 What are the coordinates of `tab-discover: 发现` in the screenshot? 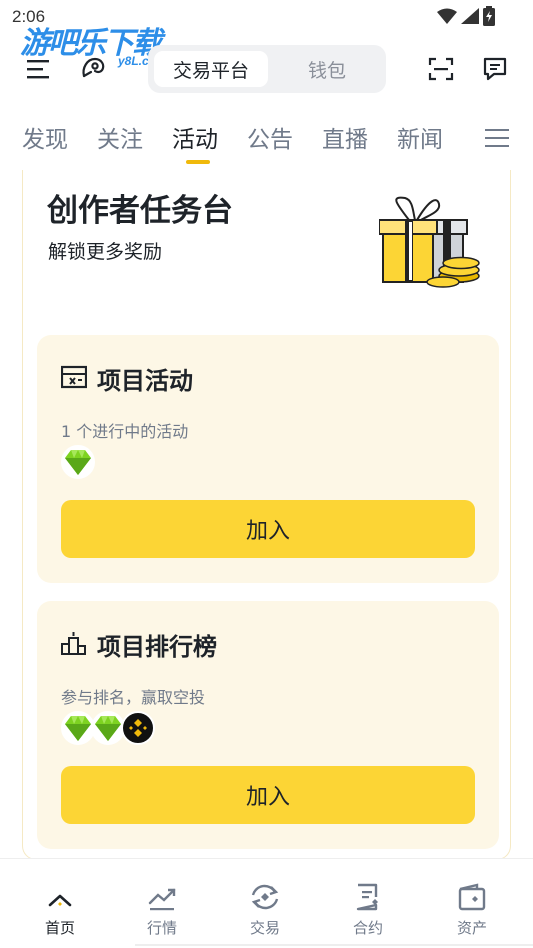 It's located at (45, 137).